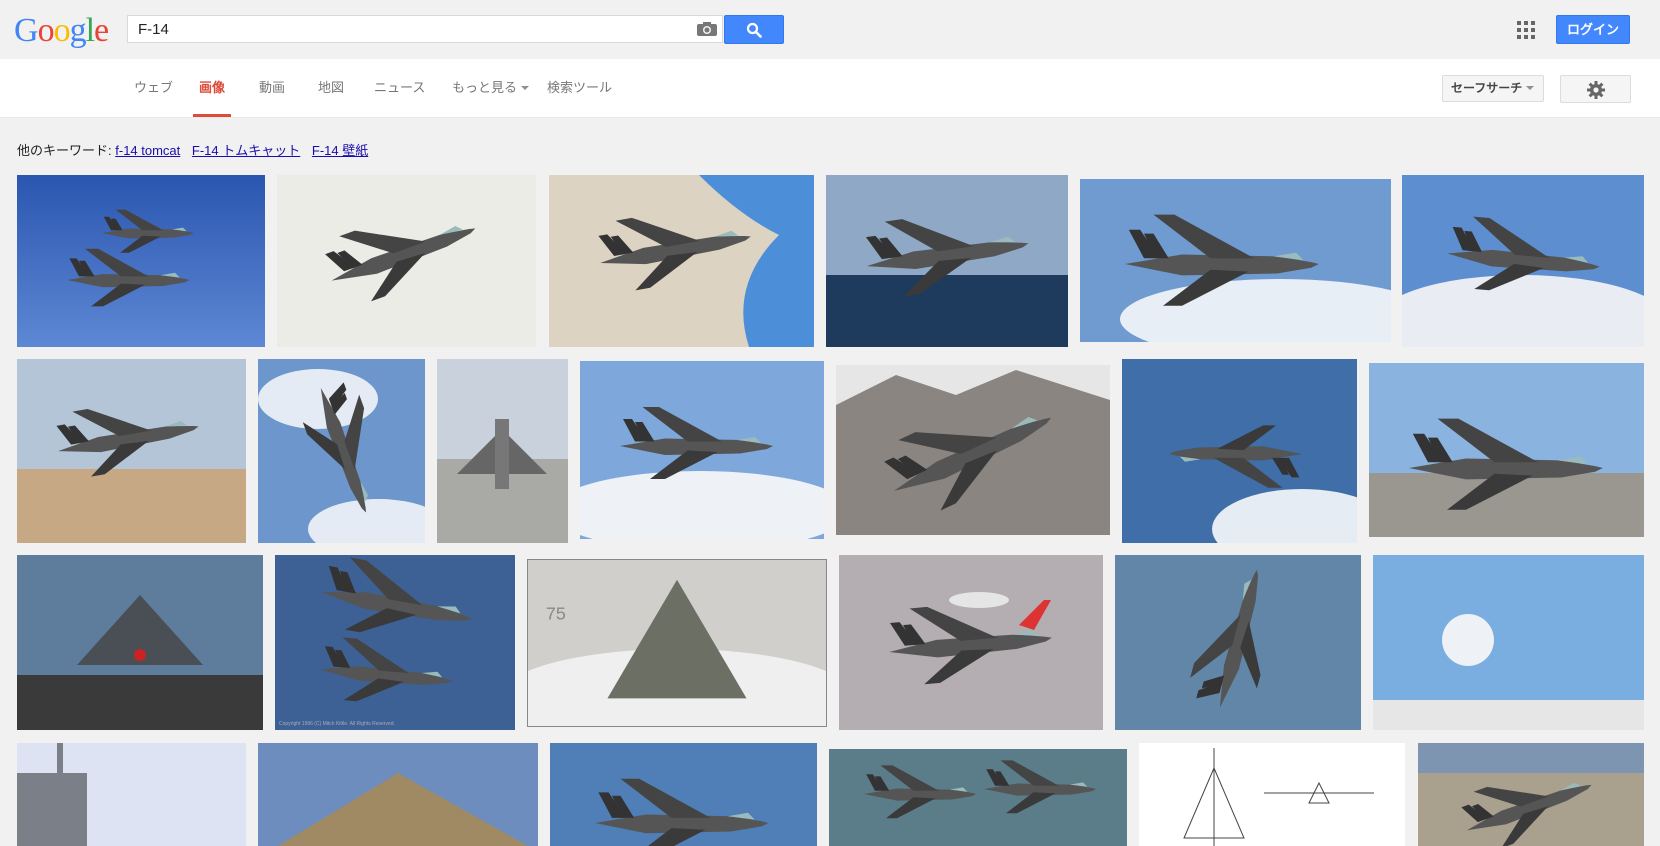 This screenshot has width=1660, height=846. I want to click on gear-icon, so click(1596, 90).